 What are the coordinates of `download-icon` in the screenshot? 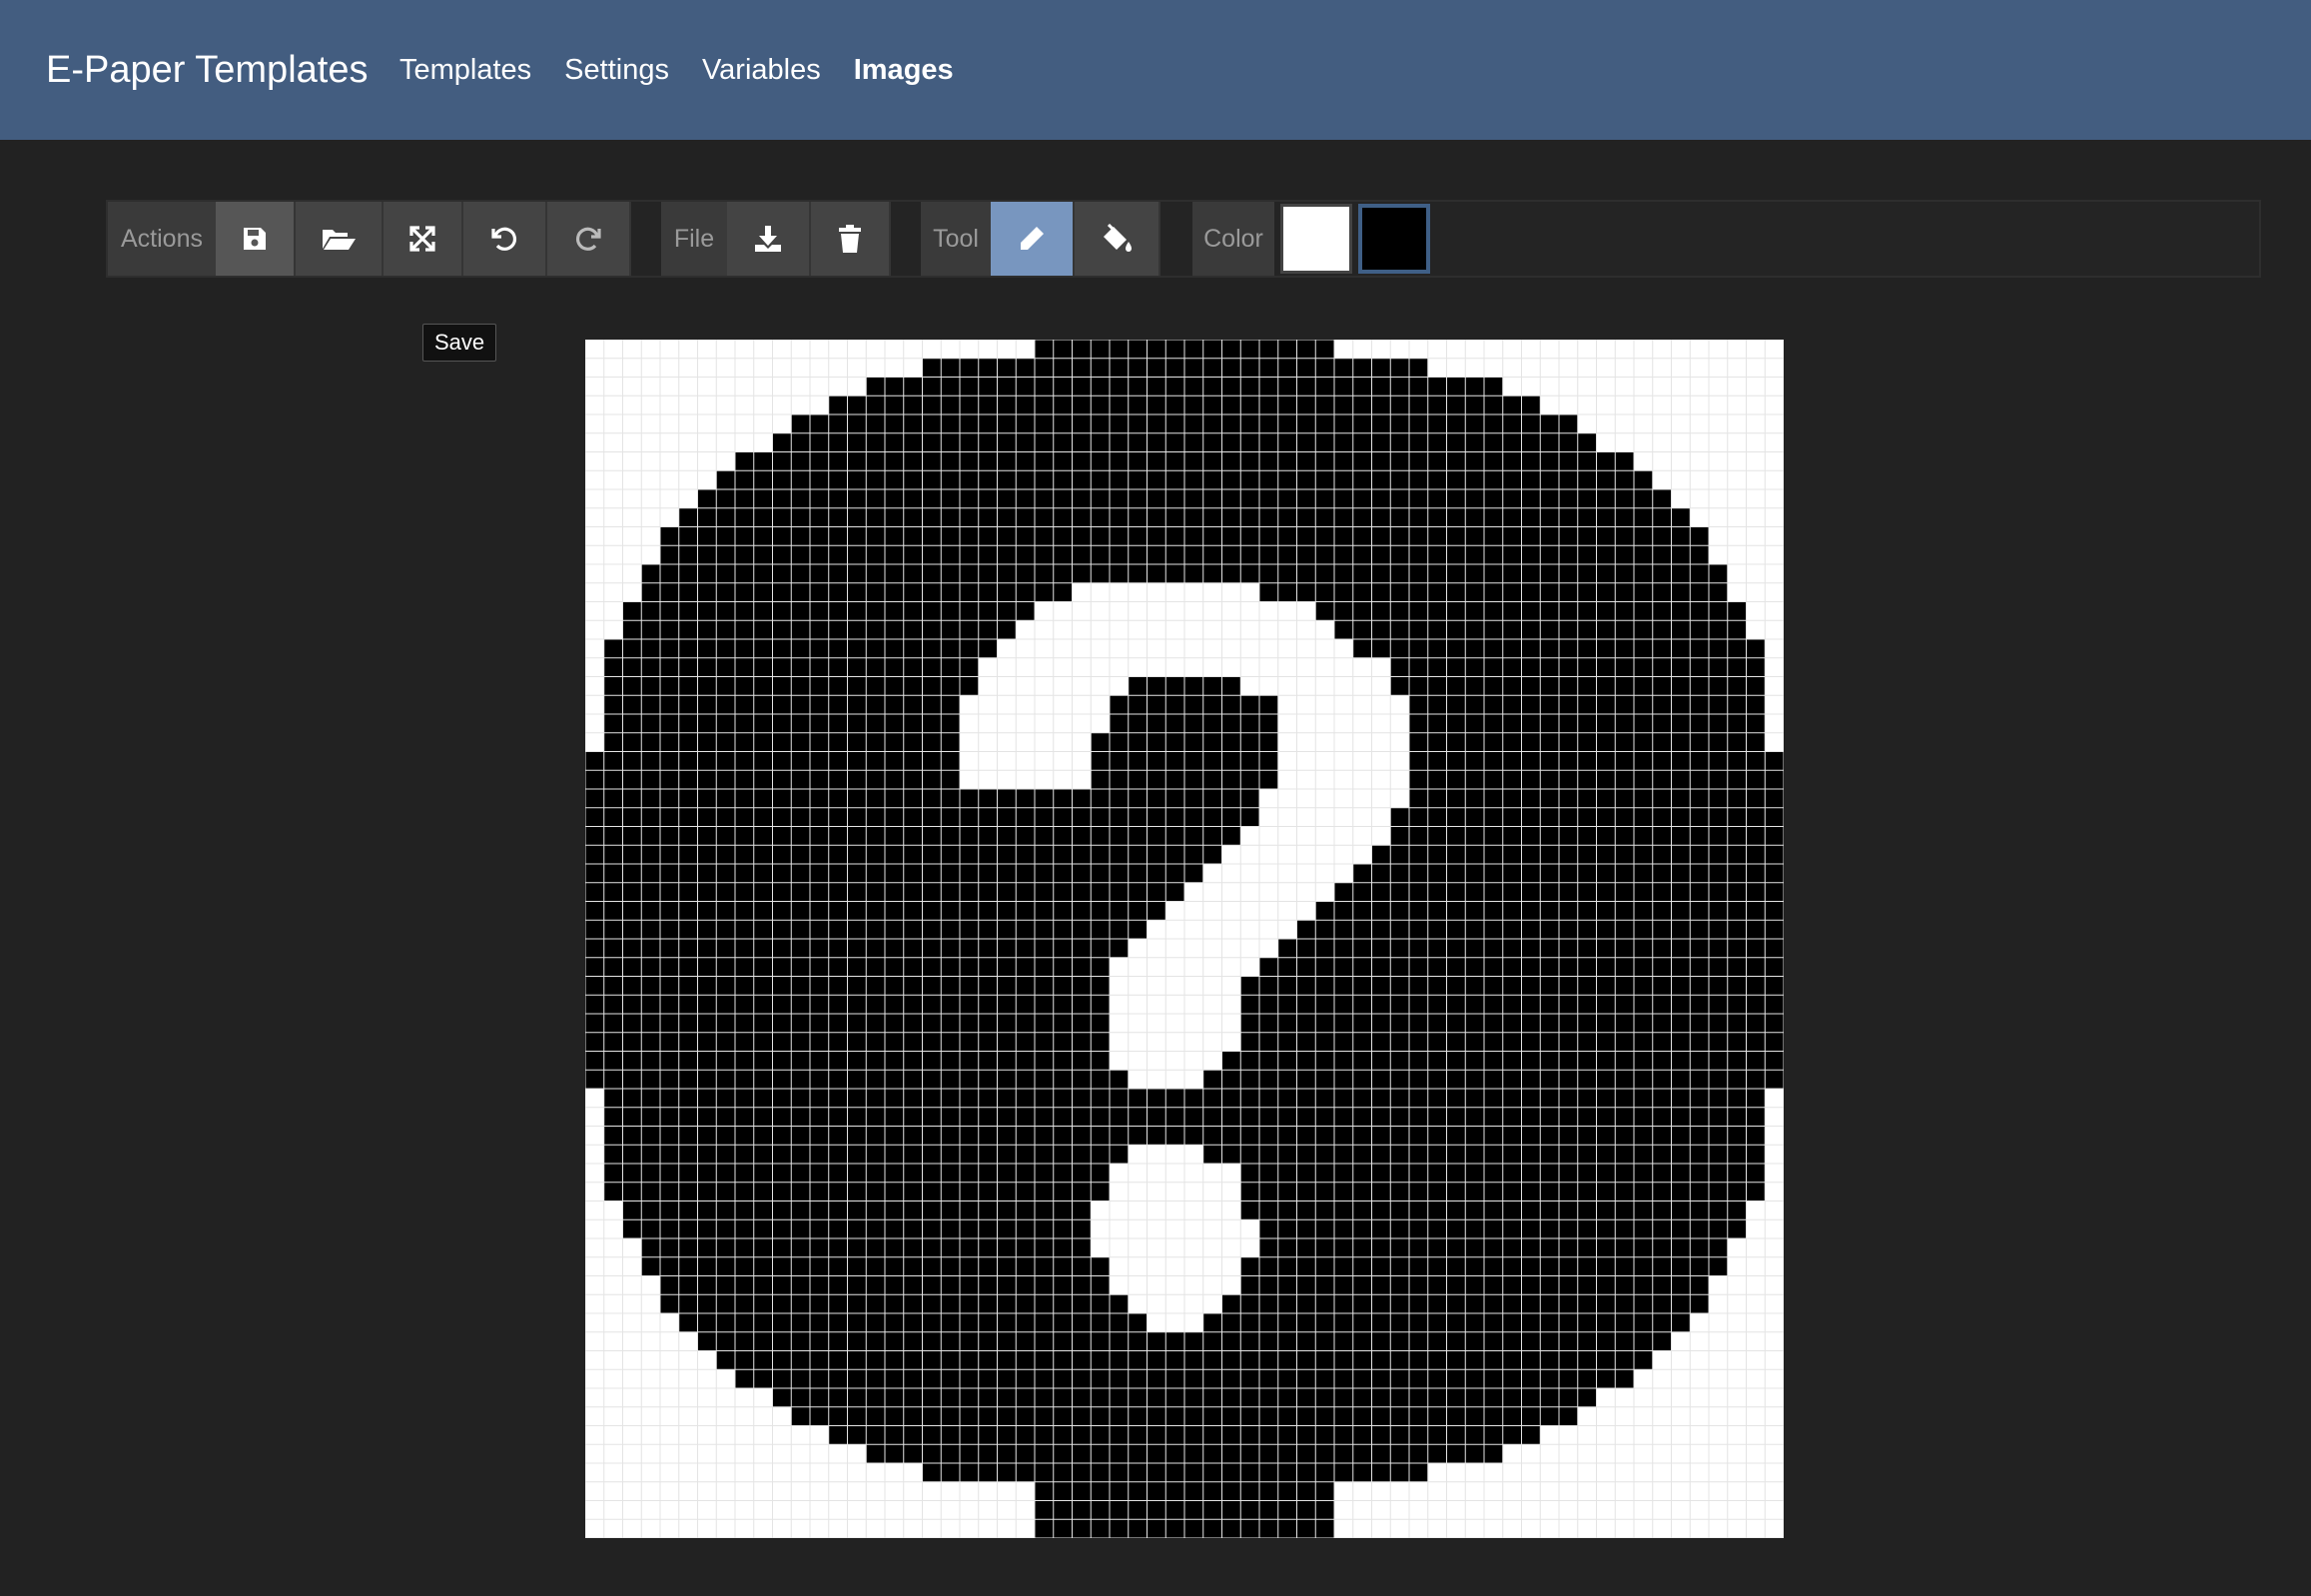 It's located at (768, 239).